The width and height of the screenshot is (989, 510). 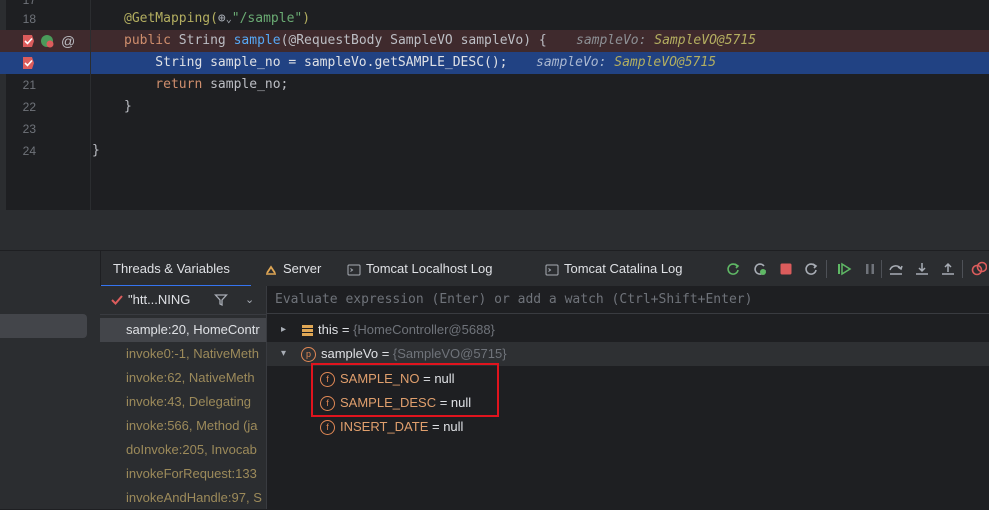 What do you see at coordinates (183, 498) in the screenshot?
I see `frame-item: invokeAndHandle:97, S` at bounding box center [183, 498].